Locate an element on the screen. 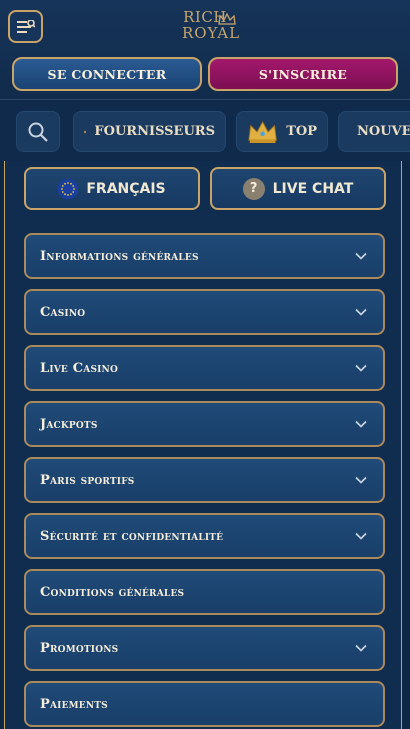 The image size is (410, 729). section-conditions-generales: Conditions générales is located at coordinates (204, 592).